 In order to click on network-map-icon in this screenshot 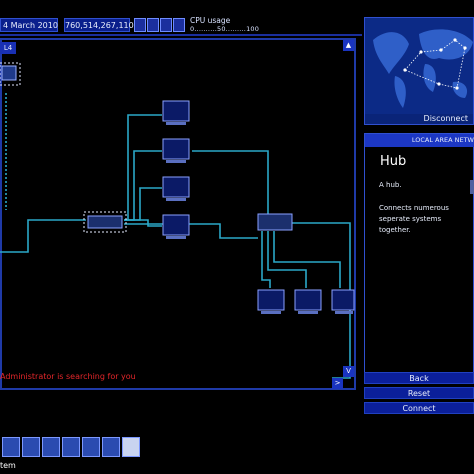, I will do `click(131, 447)`.